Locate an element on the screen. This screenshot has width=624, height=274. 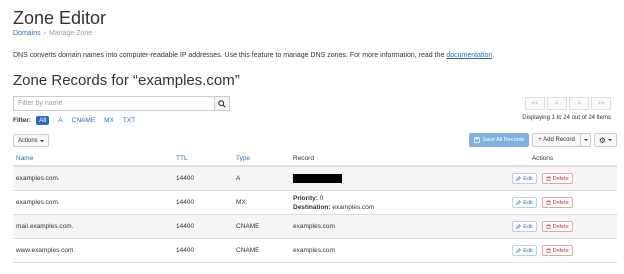
header-name: Name is located at coordinates (94, 158).